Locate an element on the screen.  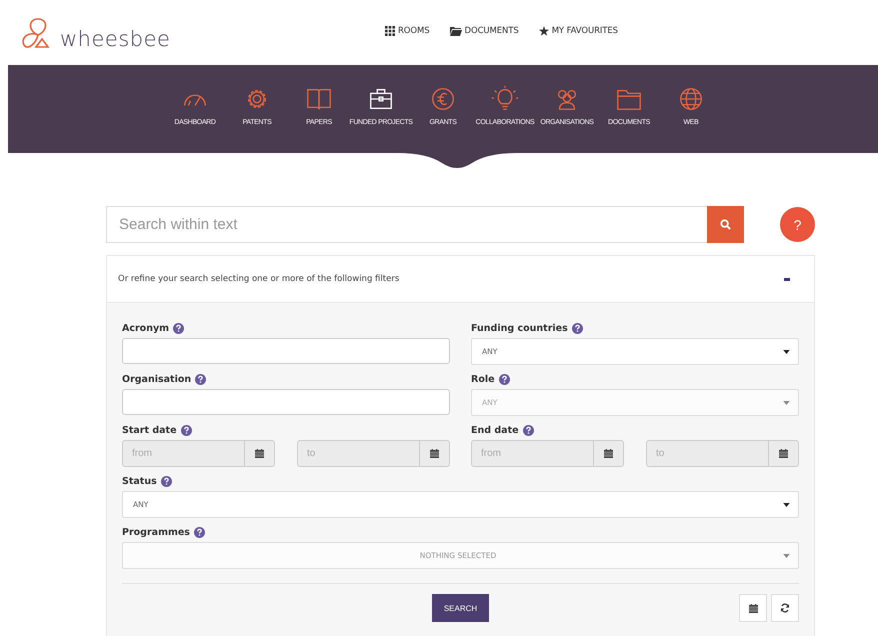
star-icon is located at coordinates (543, 31).